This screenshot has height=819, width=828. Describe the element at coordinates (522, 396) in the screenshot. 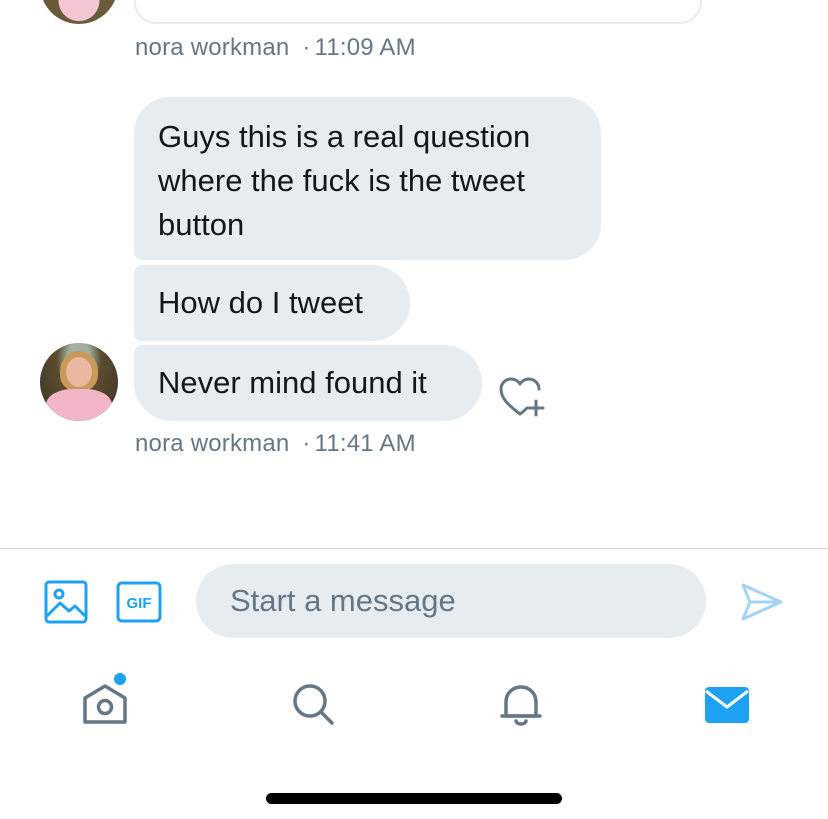

I see `like-heart-plus-icon` at that location.